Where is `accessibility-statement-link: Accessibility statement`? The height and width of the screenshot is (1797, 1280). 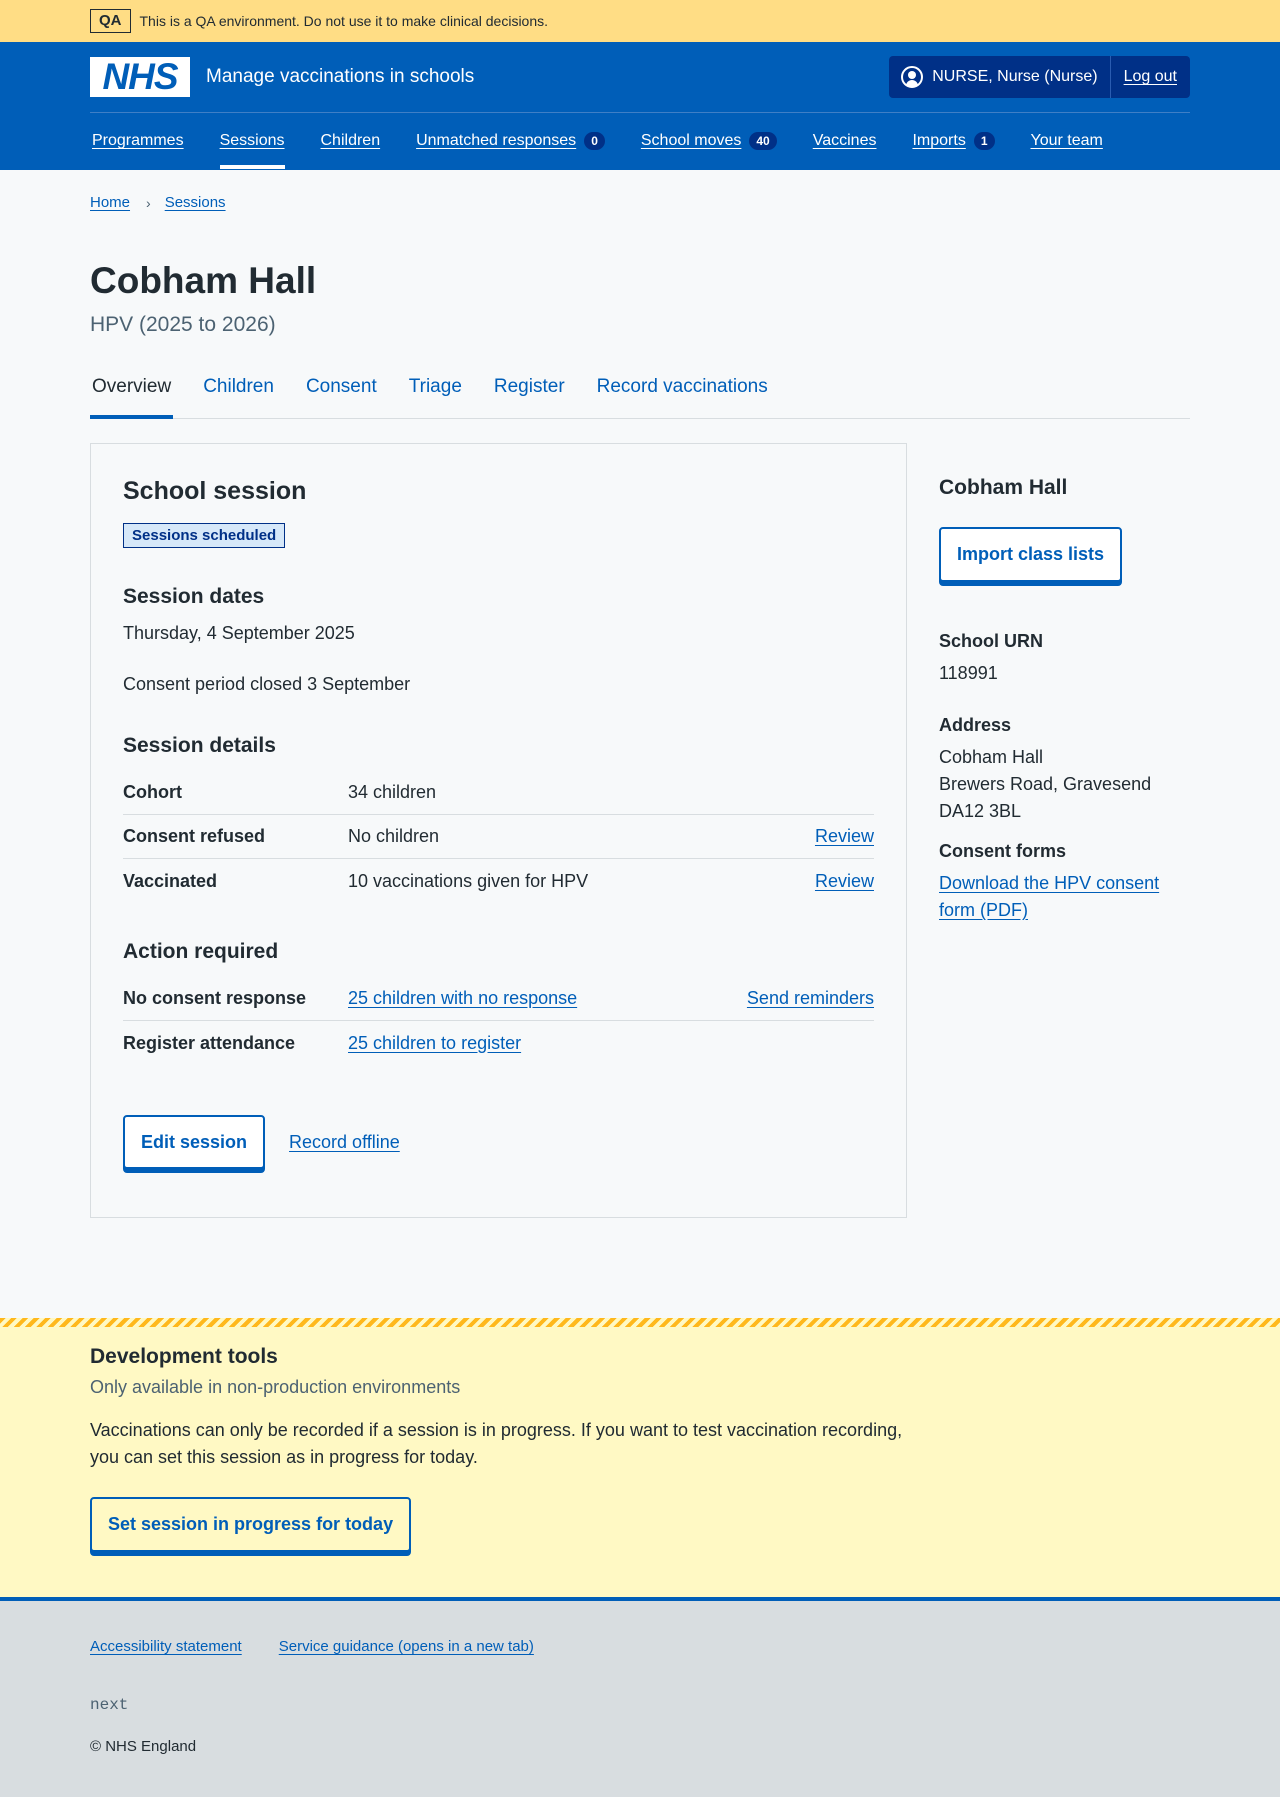
accessibility-statement-link: Accessibility statement is located at coordinates (166, 1646).